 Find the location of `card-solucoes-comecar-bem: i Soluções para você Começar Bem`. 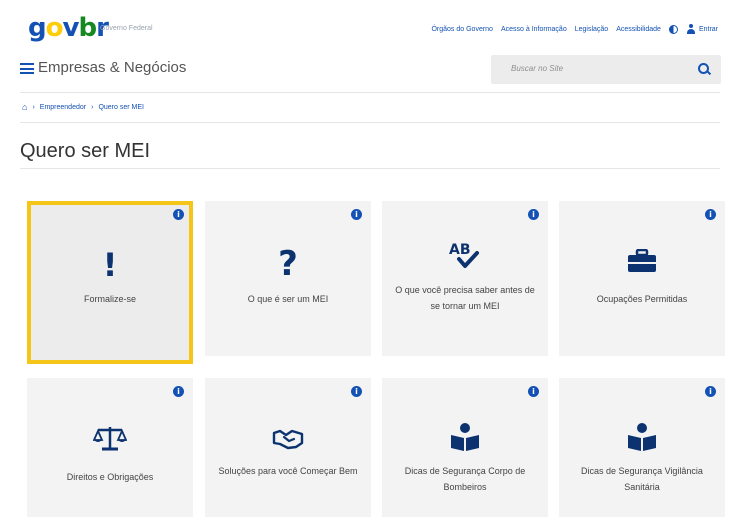

card-solucoes-comecar-bem: i Soluções para você Começar Bem is located at coordinates (288, 447).